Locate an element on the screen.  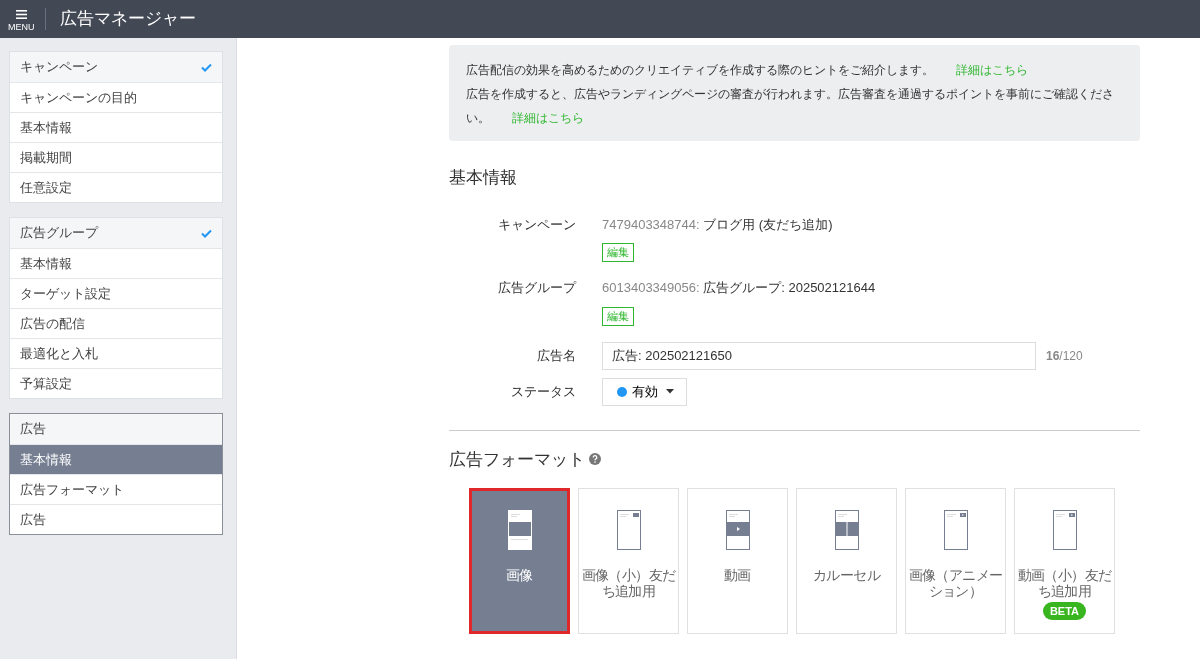
format-label: 動画 is located at coordinates (737, 576).